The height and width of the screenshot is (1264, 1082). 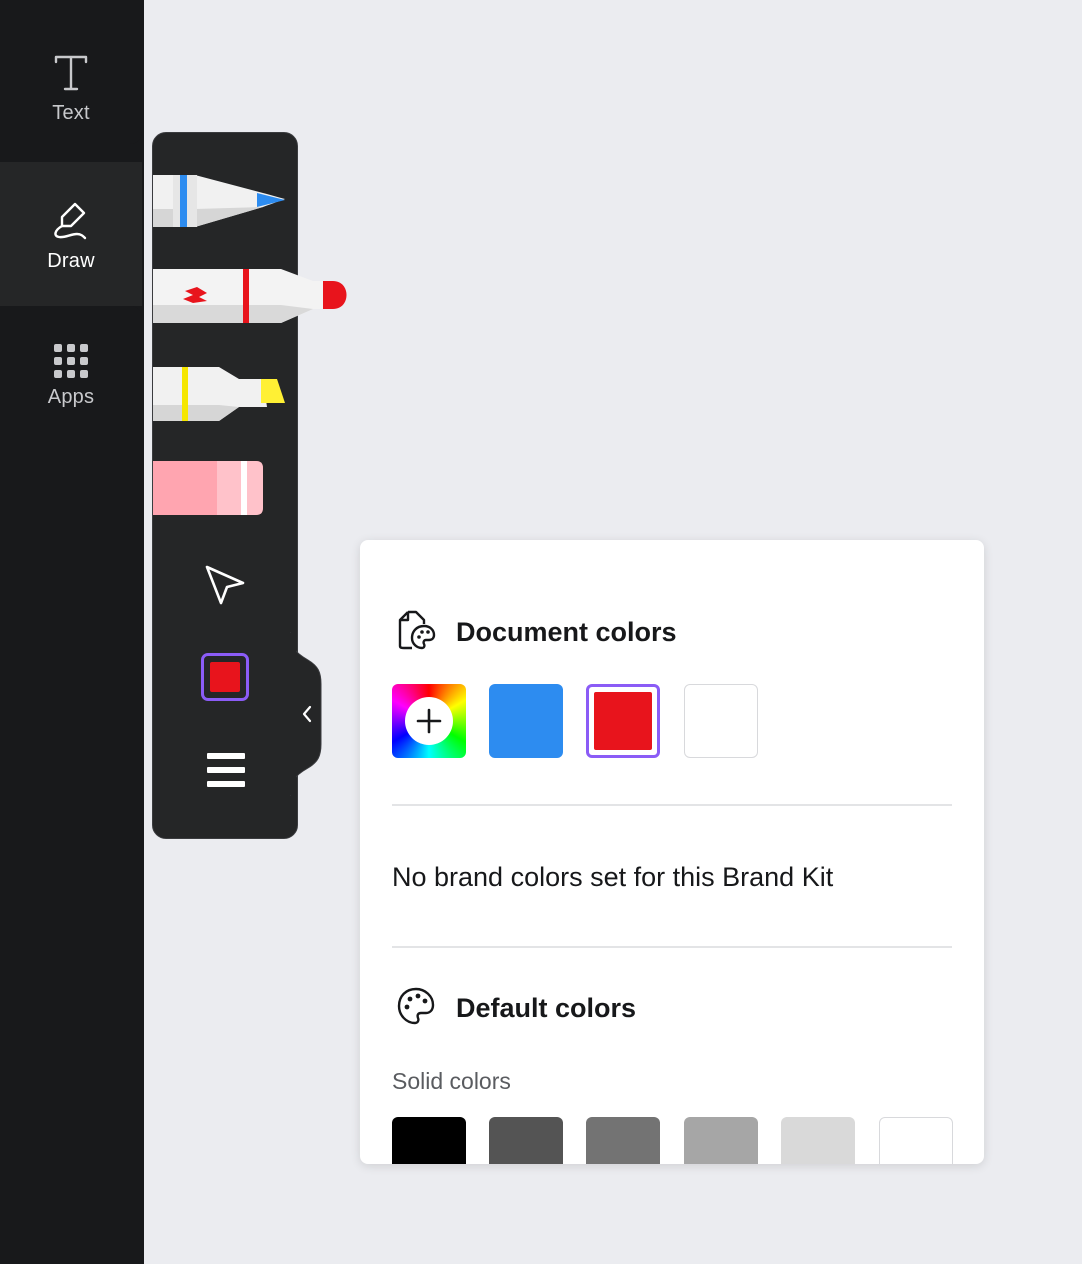 I want to click on plus-icon, so click(x=429, y=721).